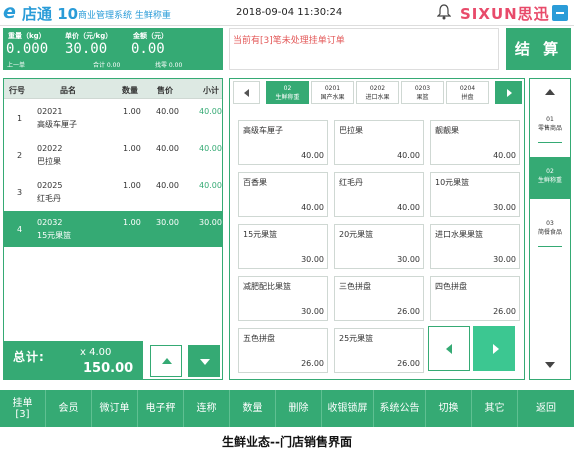 The image size is (574, 458). I want to click on item-price: 30.00, so click(167, 222).